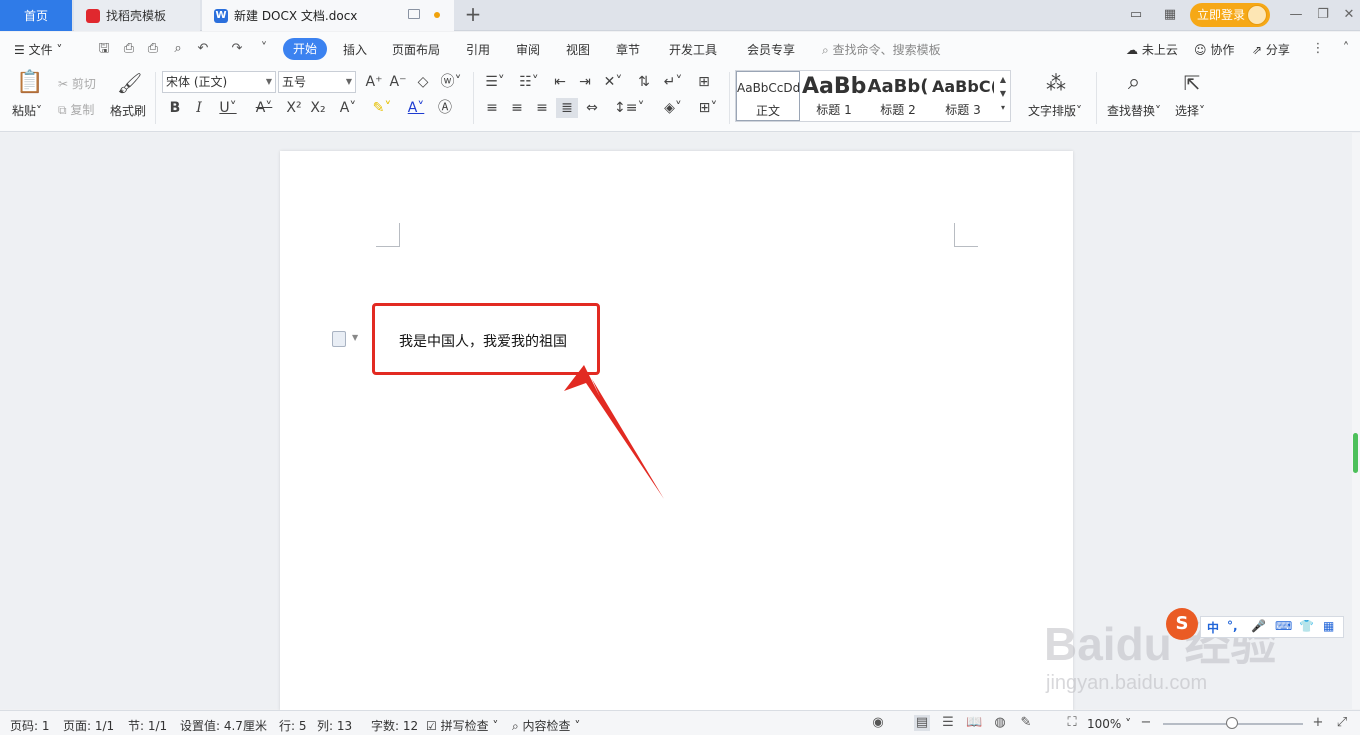 The image size is (1360, 735). Describe the element at coordinates (528, 49) in the screenshot. I see `menu-review: 审阅` at that location.